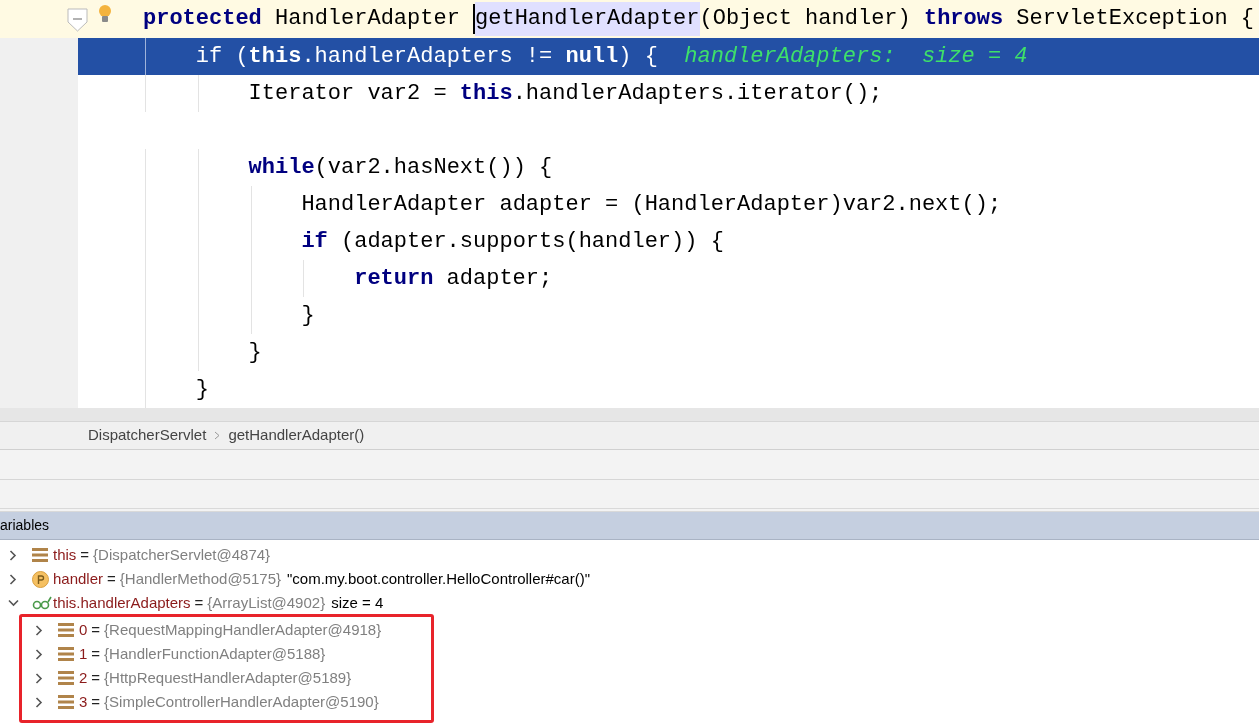  Describe the element at coordinates (83, 629) in the screenshot. I see `variable-name: 0` at that location.